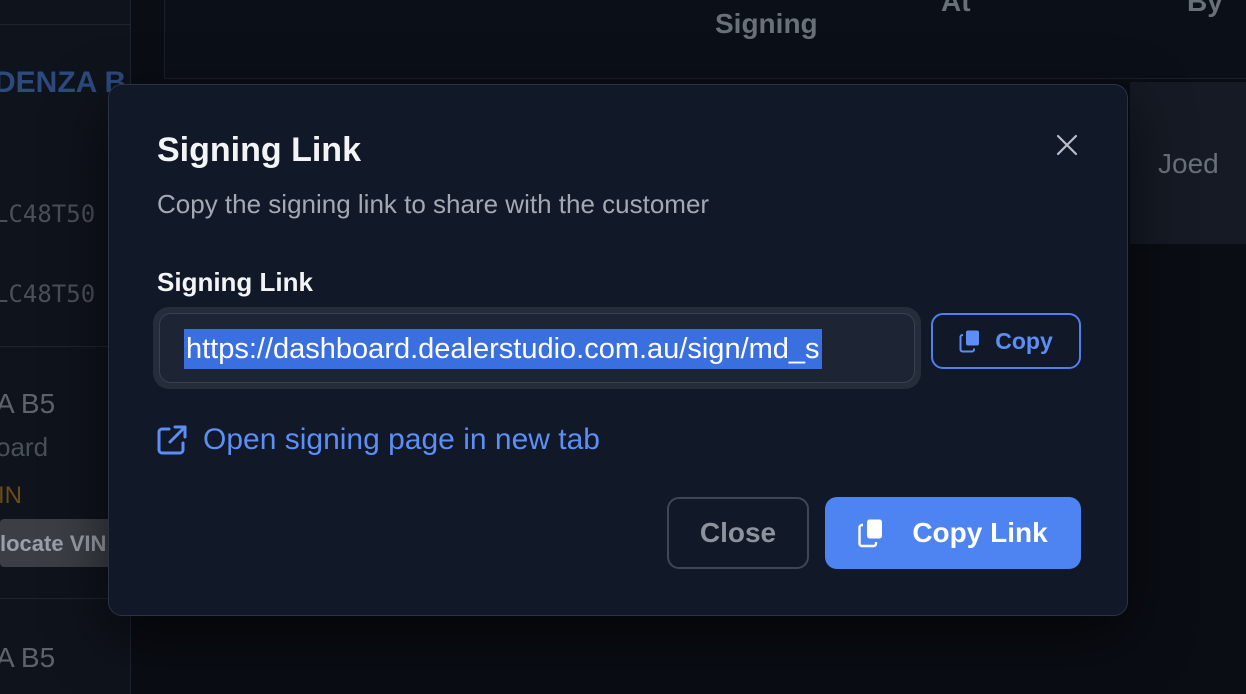 The image size is (1246, 694). What do you see at coordinates (65, 24) in the screenshot?
I see `sidebar-divider` at bounding box center [65, 24].